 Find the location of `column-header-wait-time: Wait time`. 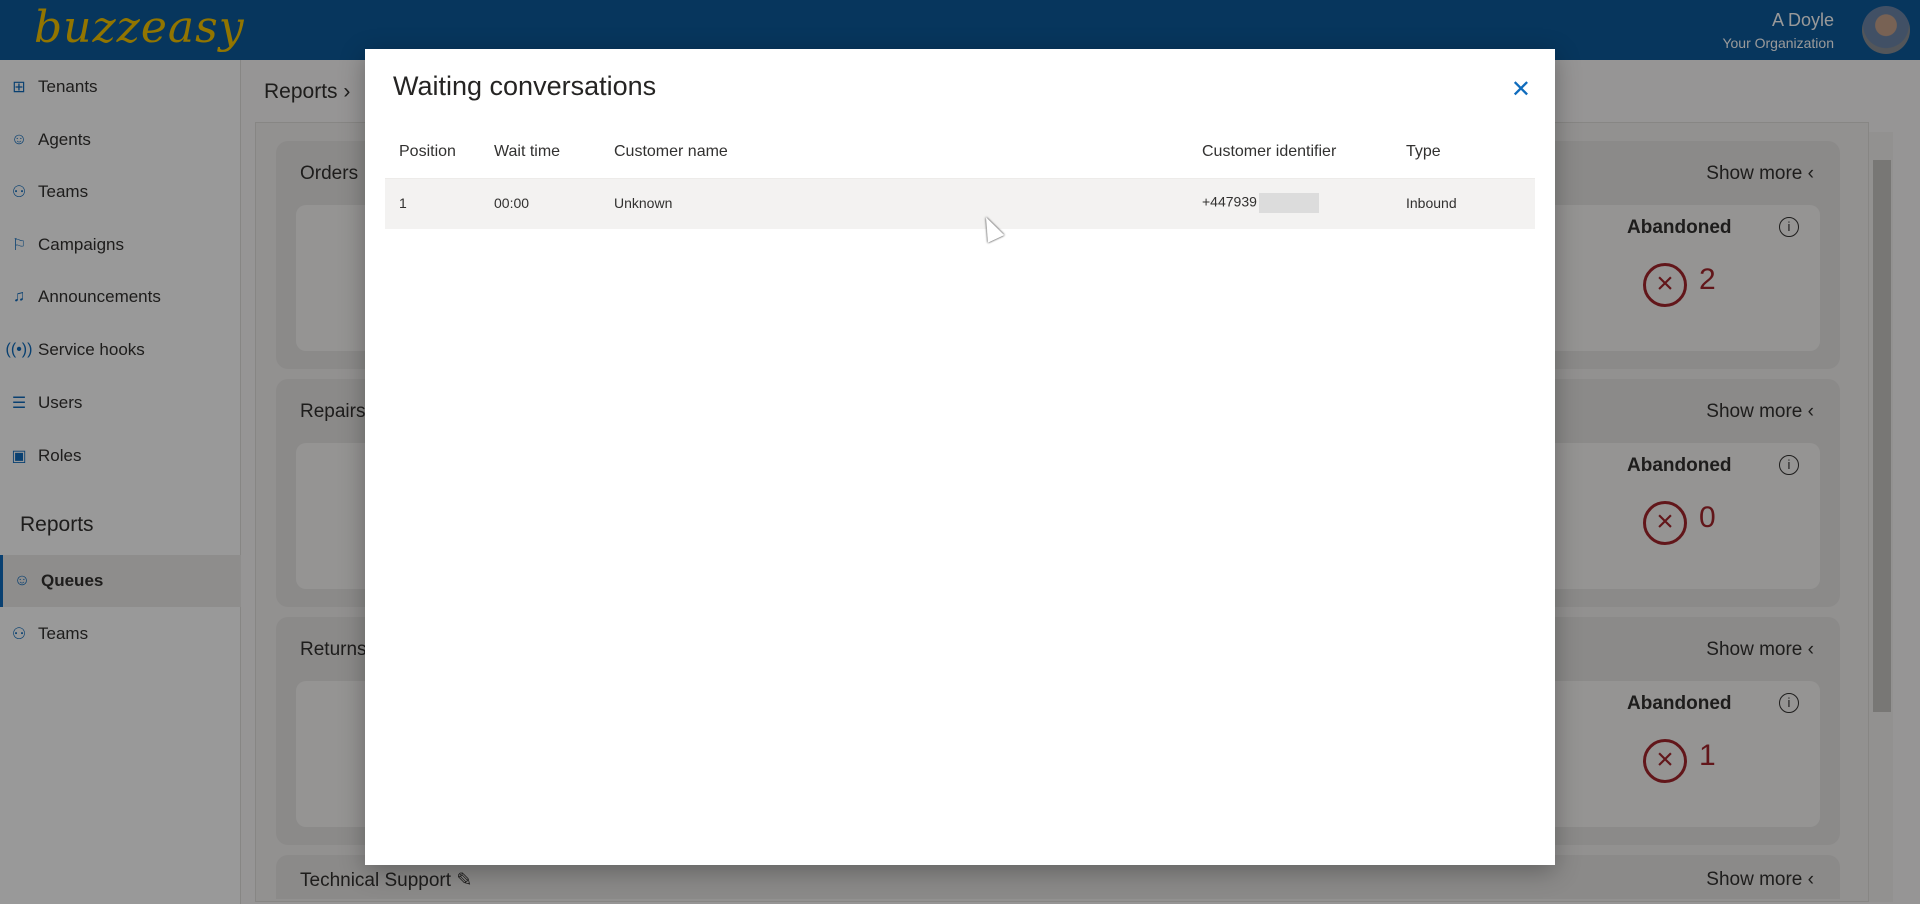

column-header-wait-time: Wait time is located at coordinates (527, 152).